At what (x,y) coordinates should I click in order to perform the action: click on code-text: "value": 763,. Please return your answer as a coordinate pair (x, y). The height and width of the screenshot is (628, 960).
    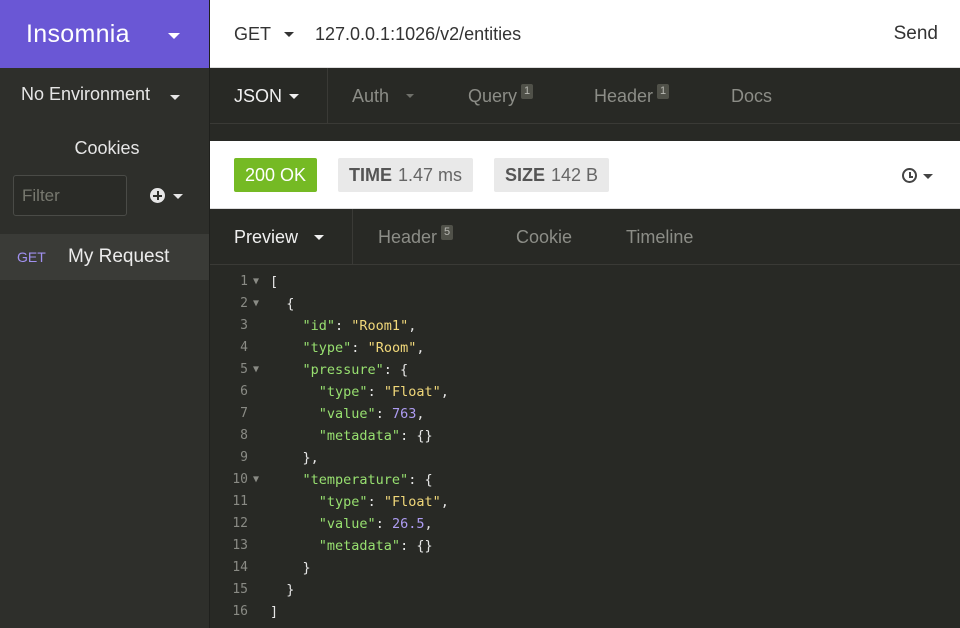
    Looking at the image, I should click on (371, 414).